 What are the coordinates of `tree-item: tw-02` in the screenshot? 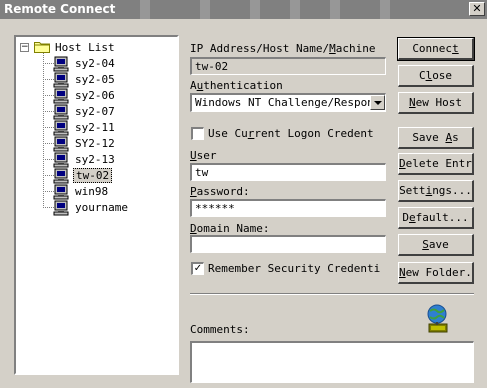 It's located at (96, 176).